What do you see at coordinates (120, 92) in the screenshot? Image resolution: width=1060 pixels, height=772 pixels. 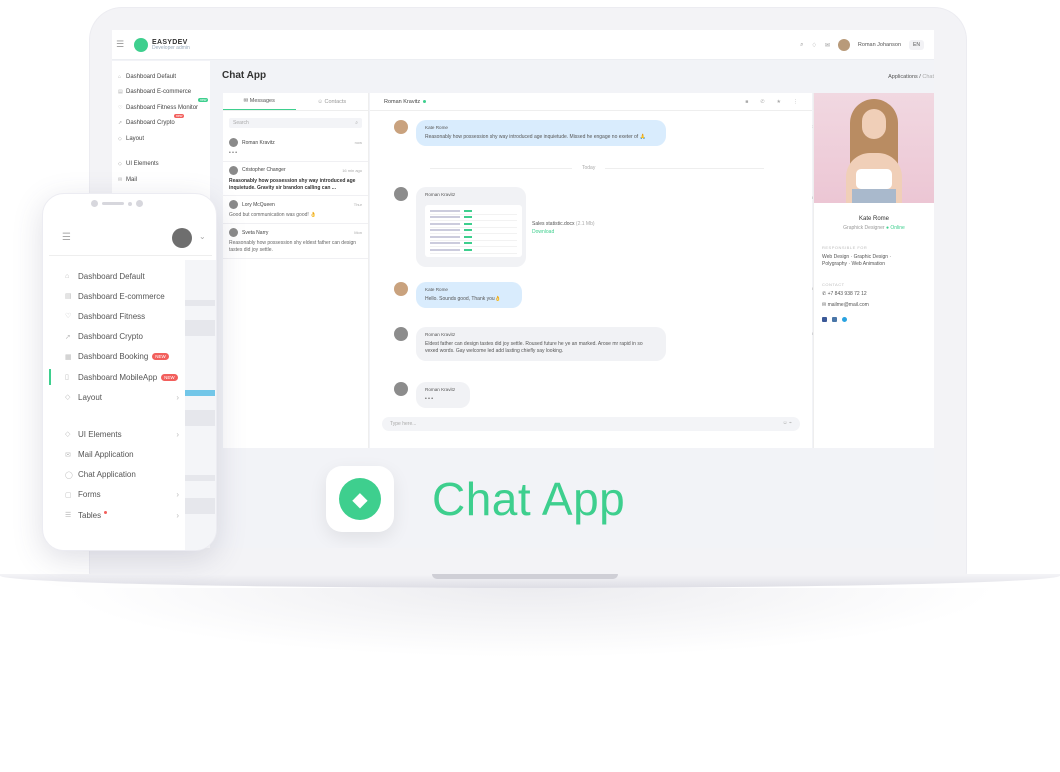 I see `store-icon: ▤` at bounding box center [120, 92].